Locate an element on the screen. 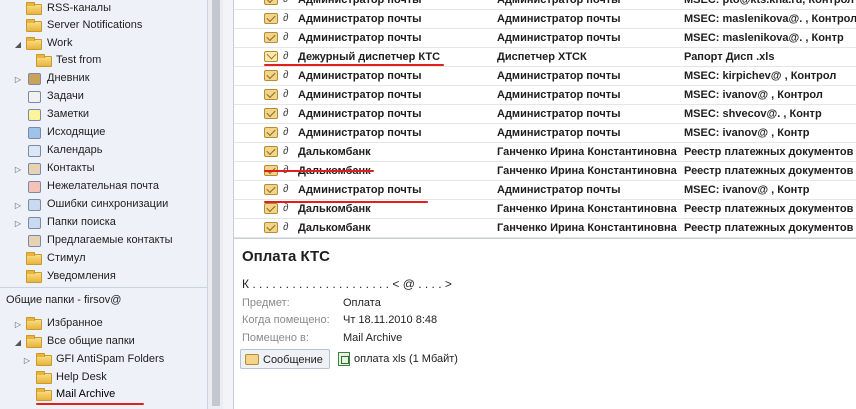 The width and height of the screenshot is (856, 409). folder-label: RSS-каналы is located at coordinates (79, 8).